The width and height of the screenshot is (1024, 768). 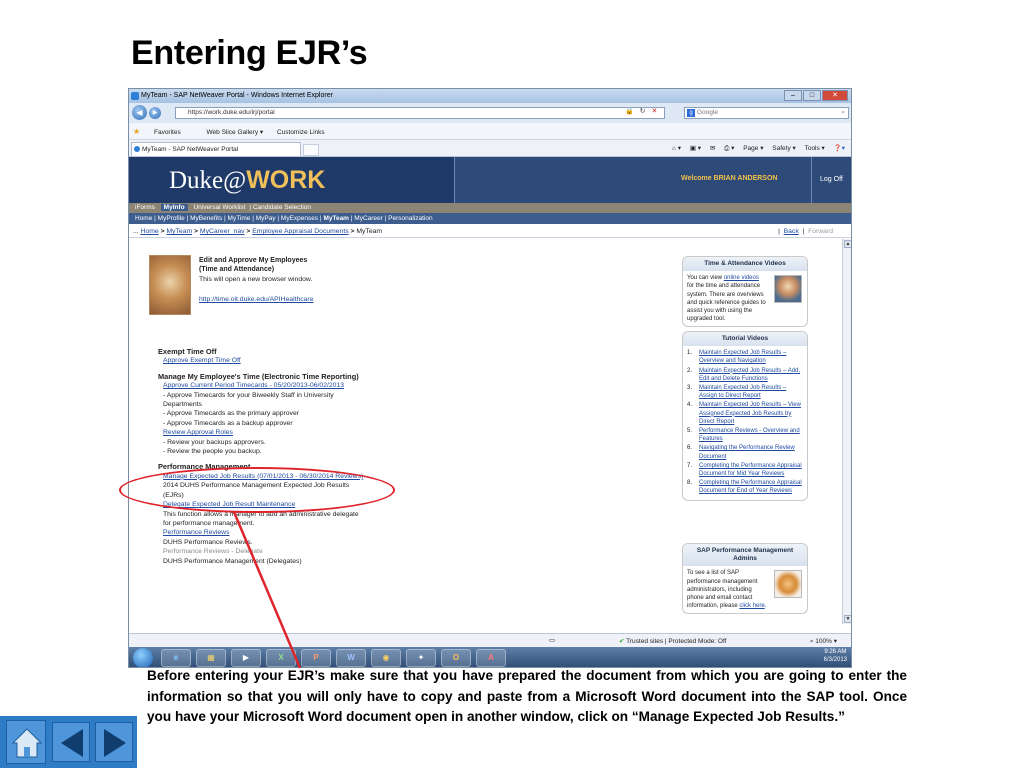 I want to click on ie-taskbar-icon: e, so click(x=176, y=658).